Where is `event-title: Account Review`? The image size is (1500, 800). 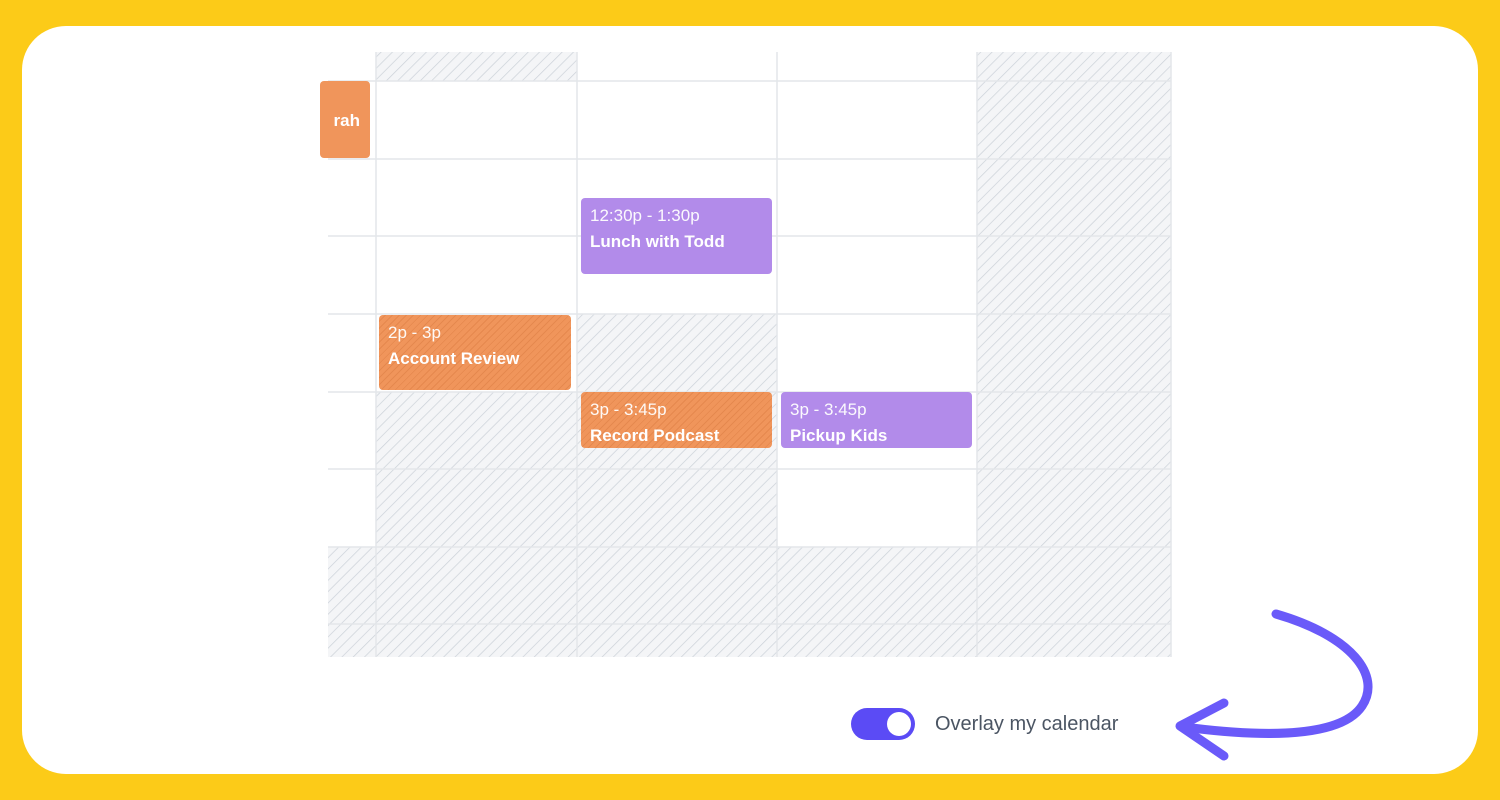
event-title: Account Review is located at coordinates (454, 358).